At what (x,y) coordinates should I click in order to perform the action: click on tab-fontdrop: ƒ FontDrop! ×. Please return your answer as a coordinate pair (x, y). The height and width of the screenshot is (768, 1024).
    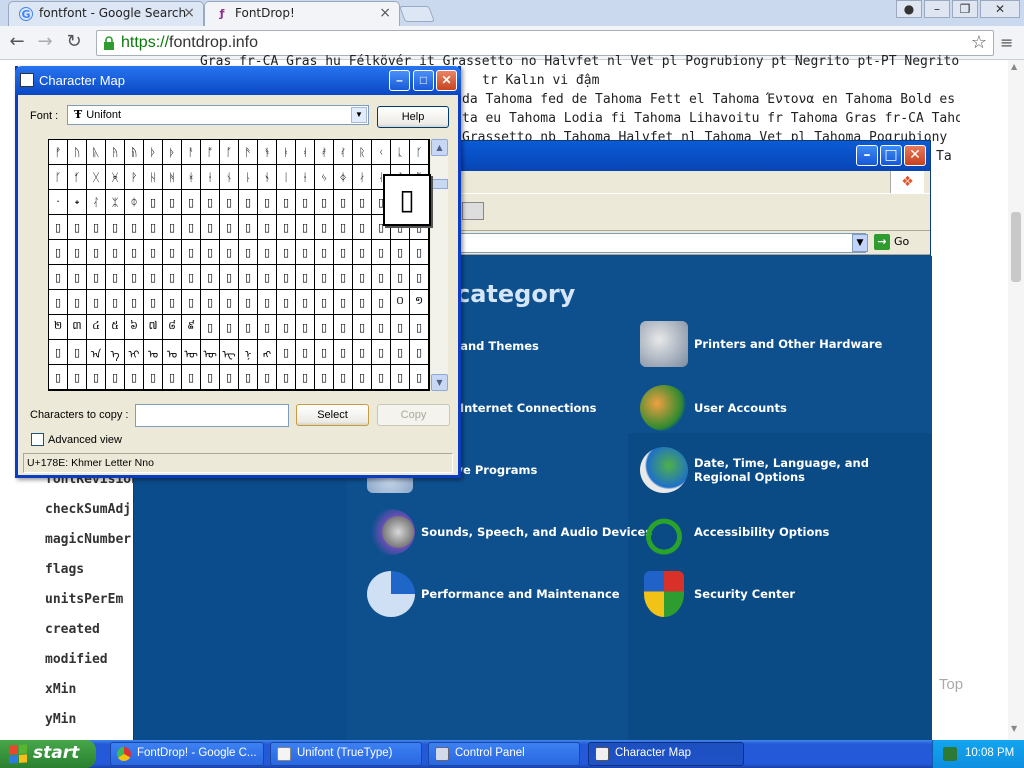
    Looking at the image, I should click on (302, 13).